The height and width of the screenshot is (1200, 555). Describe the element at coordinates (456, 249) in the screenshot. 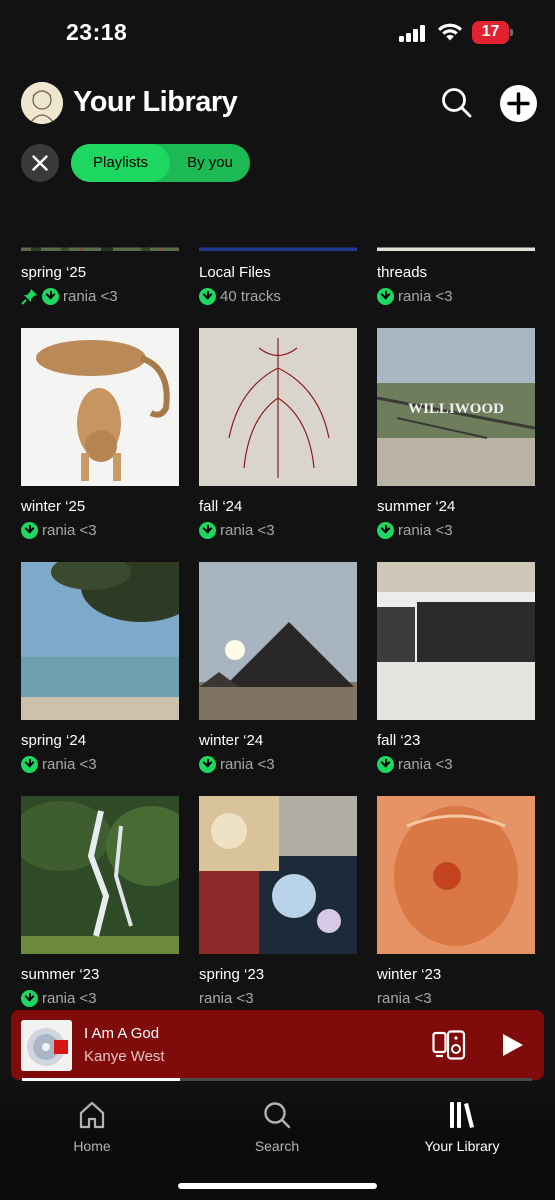

I see `threads-artwork` at that location.